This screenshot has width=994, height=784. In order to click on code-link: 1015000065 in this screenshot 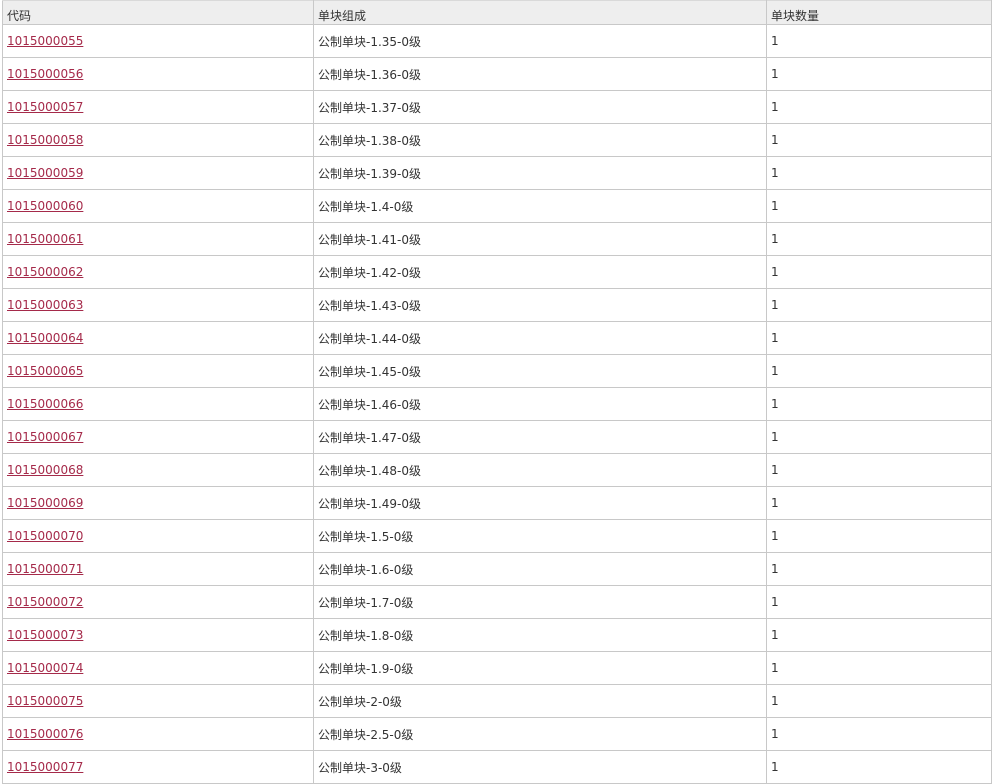, I will do `click(45, 371)`.